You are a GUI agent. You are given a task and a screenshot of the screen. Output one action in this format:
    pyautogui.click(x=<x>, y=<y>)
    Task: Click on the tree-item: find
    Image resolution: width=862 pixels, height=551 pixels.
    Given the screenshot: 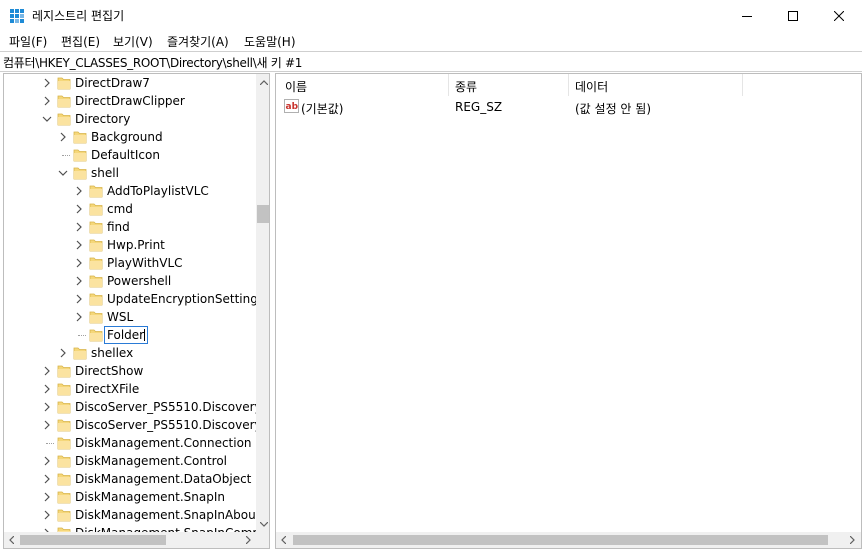 What is the action you would take?
    pyautogui.click(x=130, y=227)
    